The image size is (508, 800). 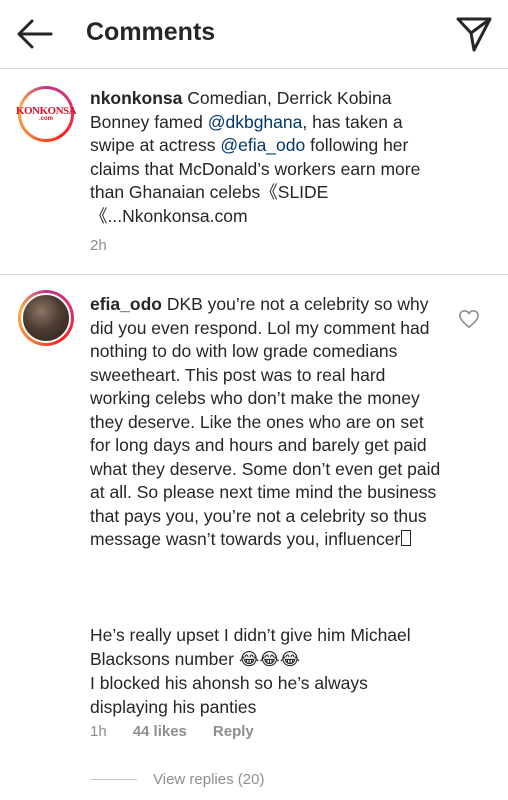 I want to click on comment-timestamp: 1h, so click(x=98, y=731).